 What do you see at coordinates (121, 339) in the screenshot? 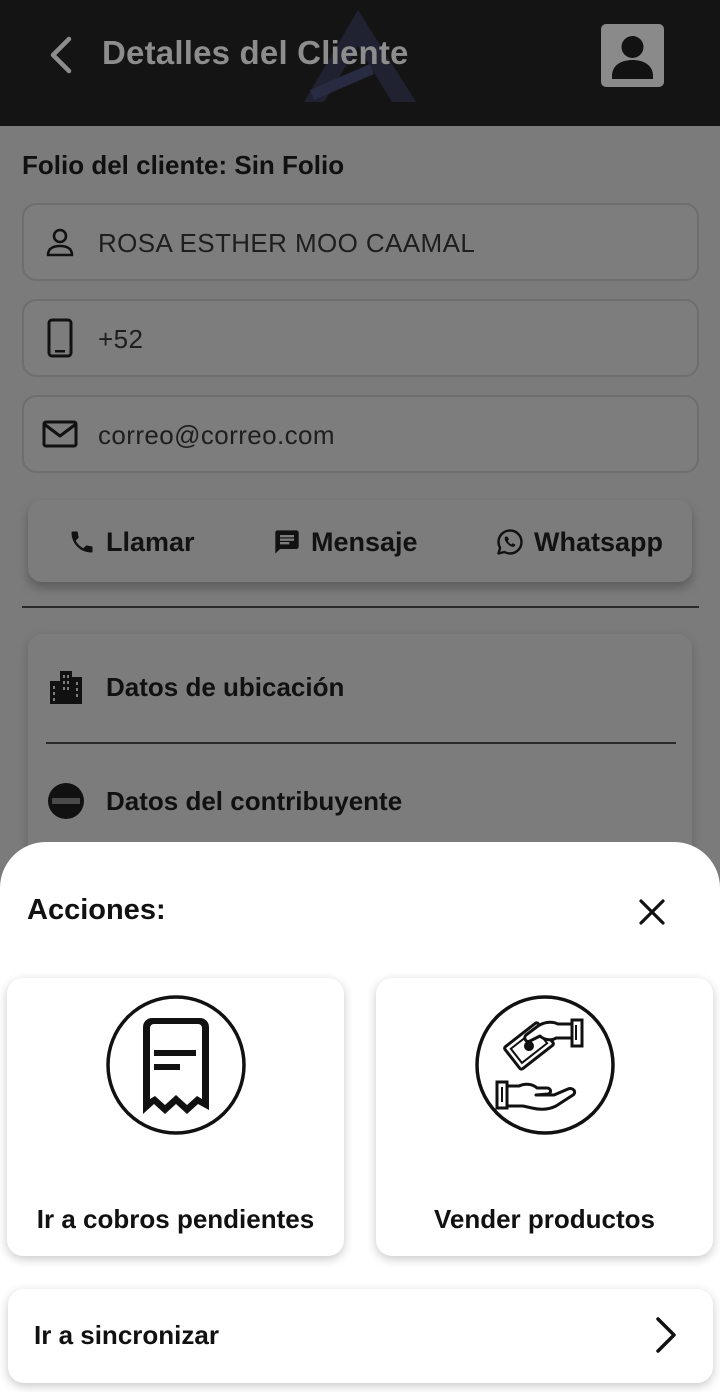
I see `client-phone-value: +52` at bounding box center [121, 339].